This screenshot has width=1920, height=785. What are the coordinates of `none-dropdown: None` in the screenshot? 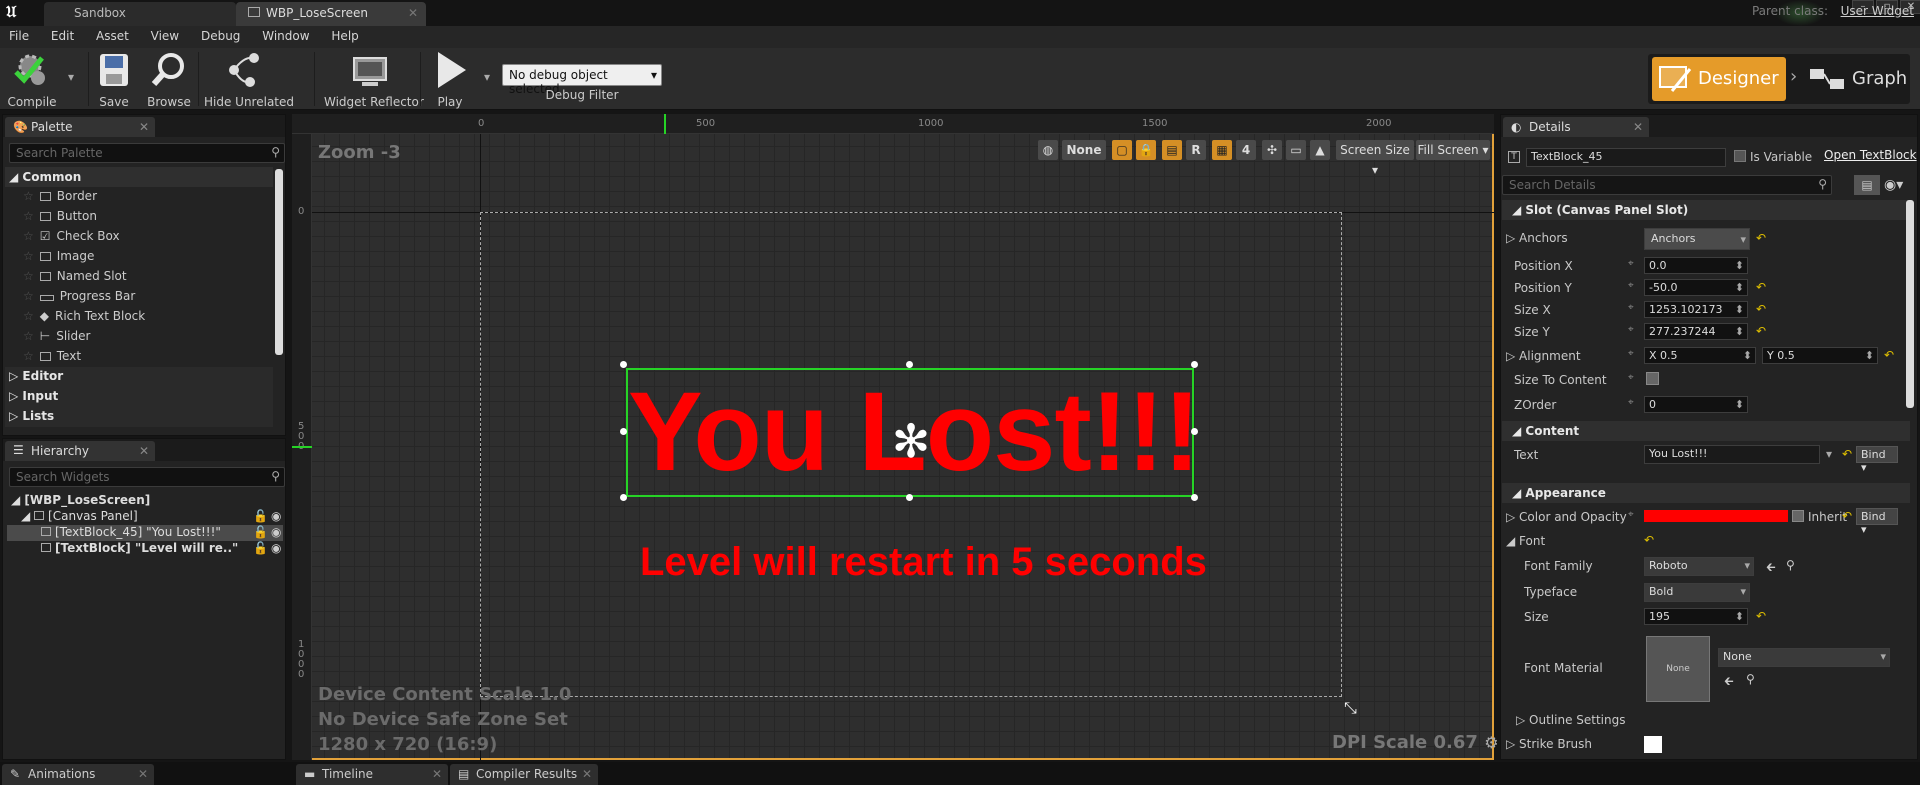 It's located at (1084, 150).